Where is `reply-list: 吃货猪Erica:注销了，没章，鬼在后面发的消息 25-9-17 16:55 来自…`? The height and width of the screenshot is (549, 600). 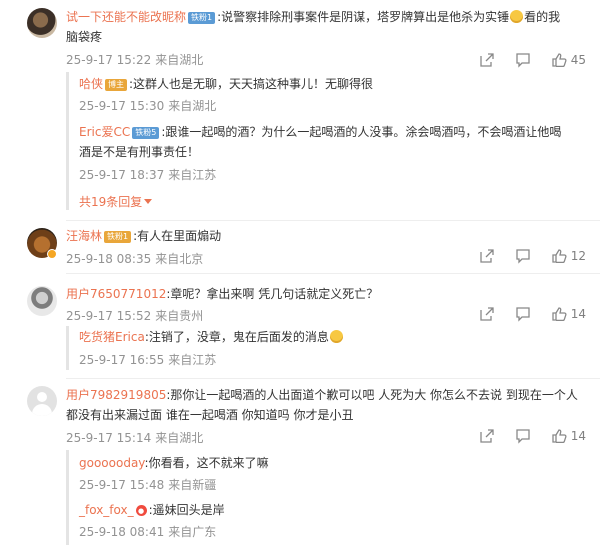 reply-list: 吃货猪Erica:注销了，没章，鬼在后面发的消息 25-9-17 16:55 来自… is located at coordinates (324, 348).